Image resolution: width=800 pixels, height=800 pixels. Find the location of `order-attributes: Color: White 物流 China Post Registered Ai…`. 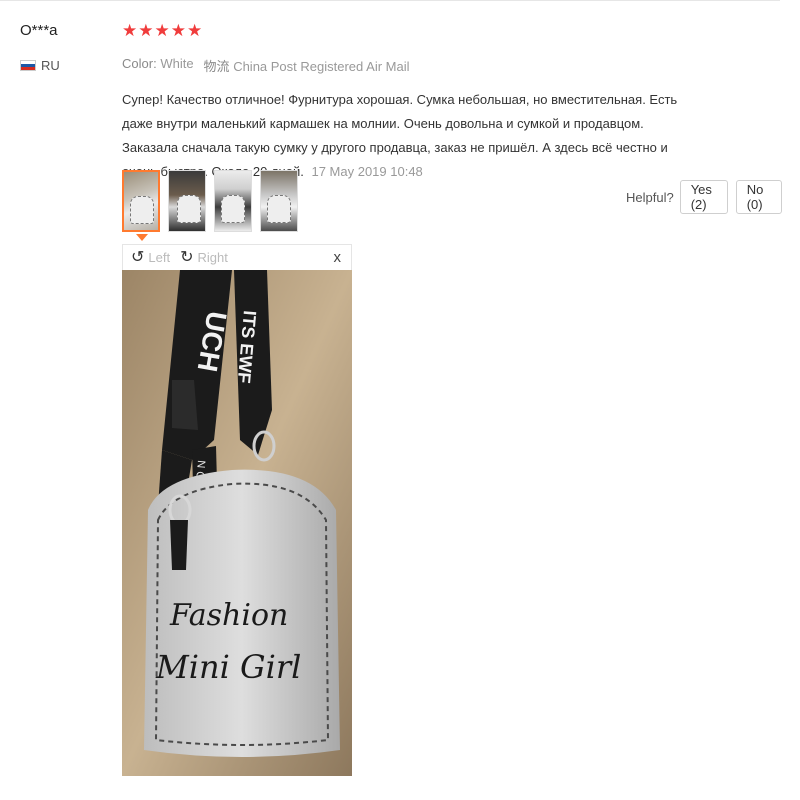

order-attributes: Color: White 物流 China Post Registered Ai… is located at coordinates (266, 65).